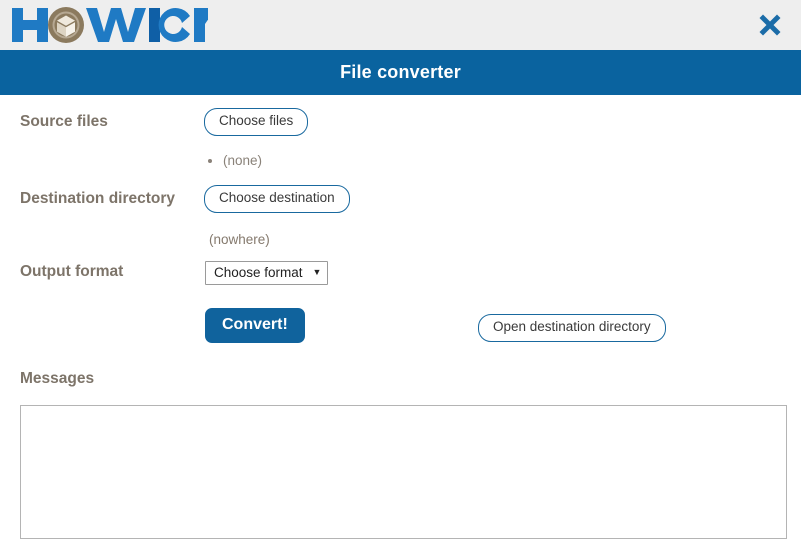 Image resolution: width=801 pixels, height=545 pixels. I want to click on page-title: File converter, so click(400, 72).